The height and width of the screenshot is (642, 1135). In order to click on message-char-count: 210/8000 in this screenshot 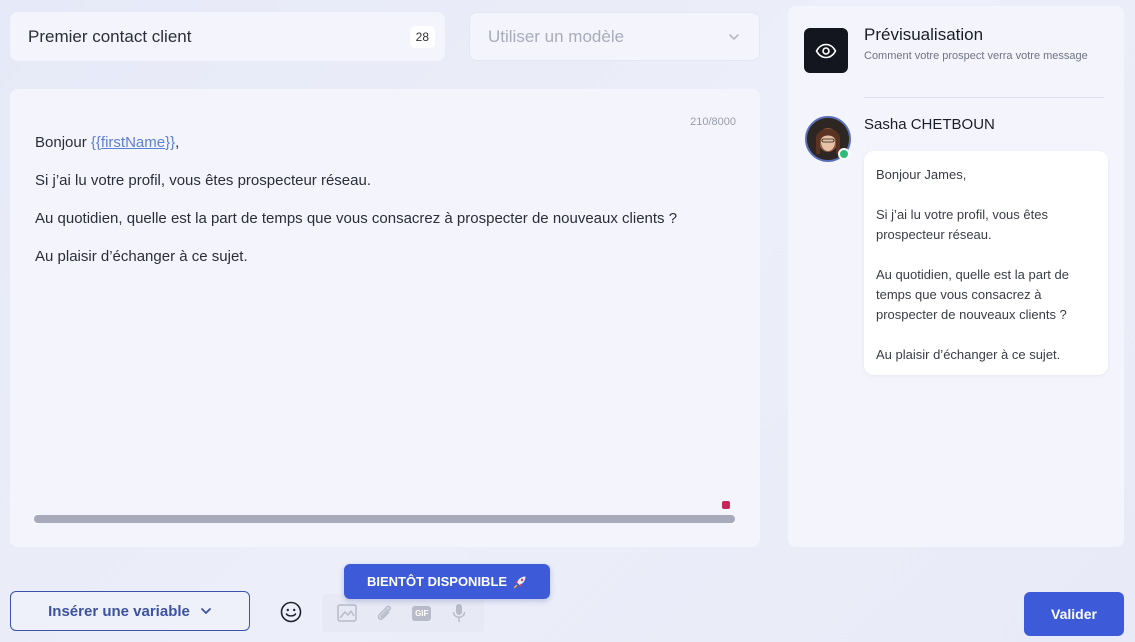, I will do `click(713, 122)`.